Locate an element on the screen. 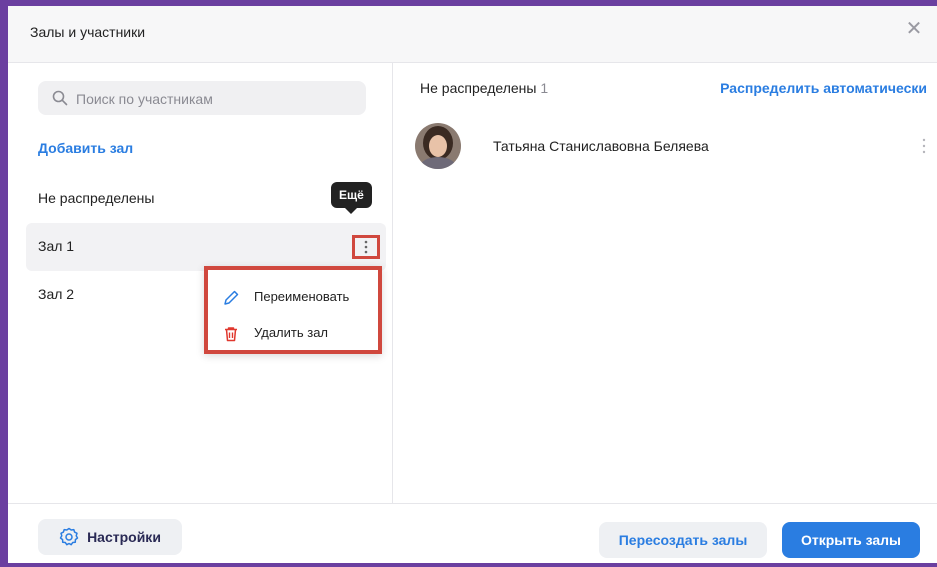 The width and height of the screenshot is (937, 567). settings-button: Настройки is located at coordinates (110, 537).